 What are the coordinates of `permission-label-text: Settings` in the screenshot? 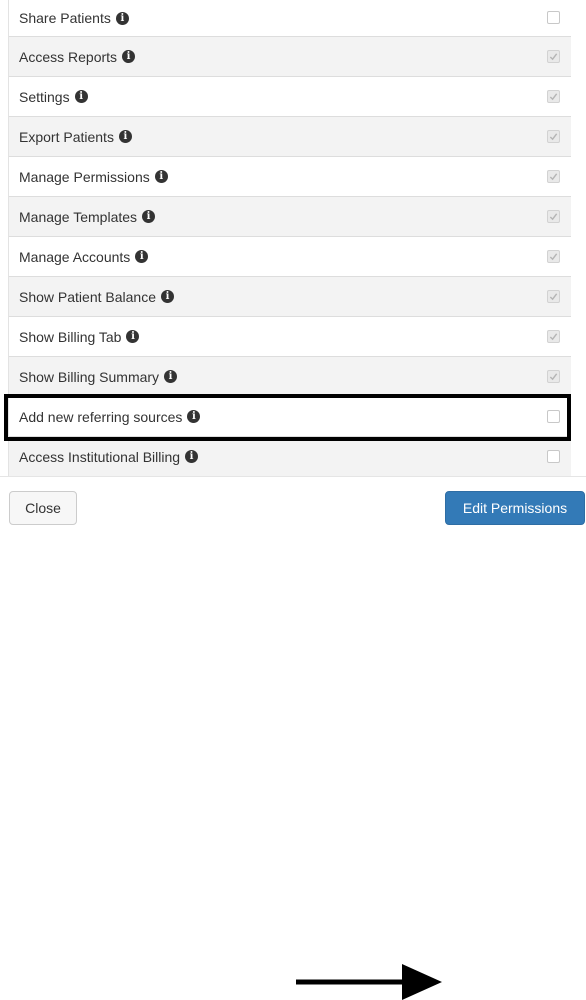 It's located at (44, 96).